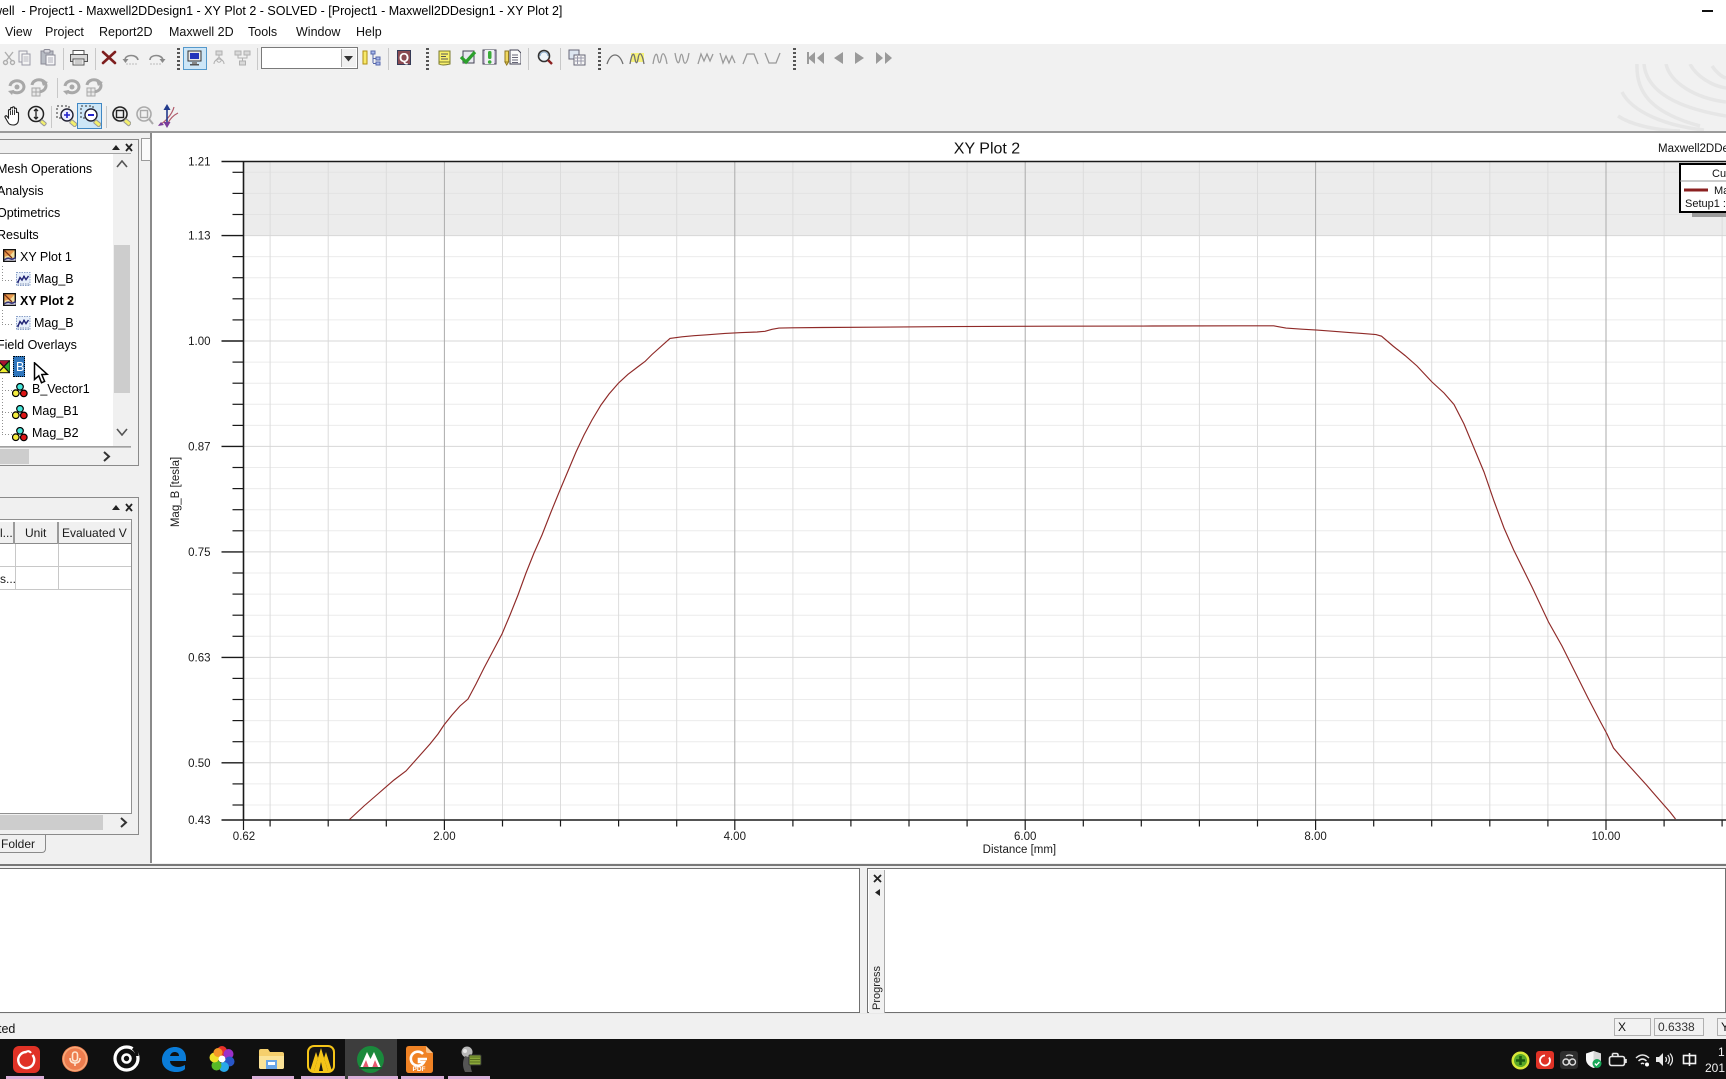 The width and height of the screenshot is (1726, 1079). What do you see at coordinates (199, 342) in the screenshot?
I see `svg-text: 1.00` at bounding box center [199, 342].